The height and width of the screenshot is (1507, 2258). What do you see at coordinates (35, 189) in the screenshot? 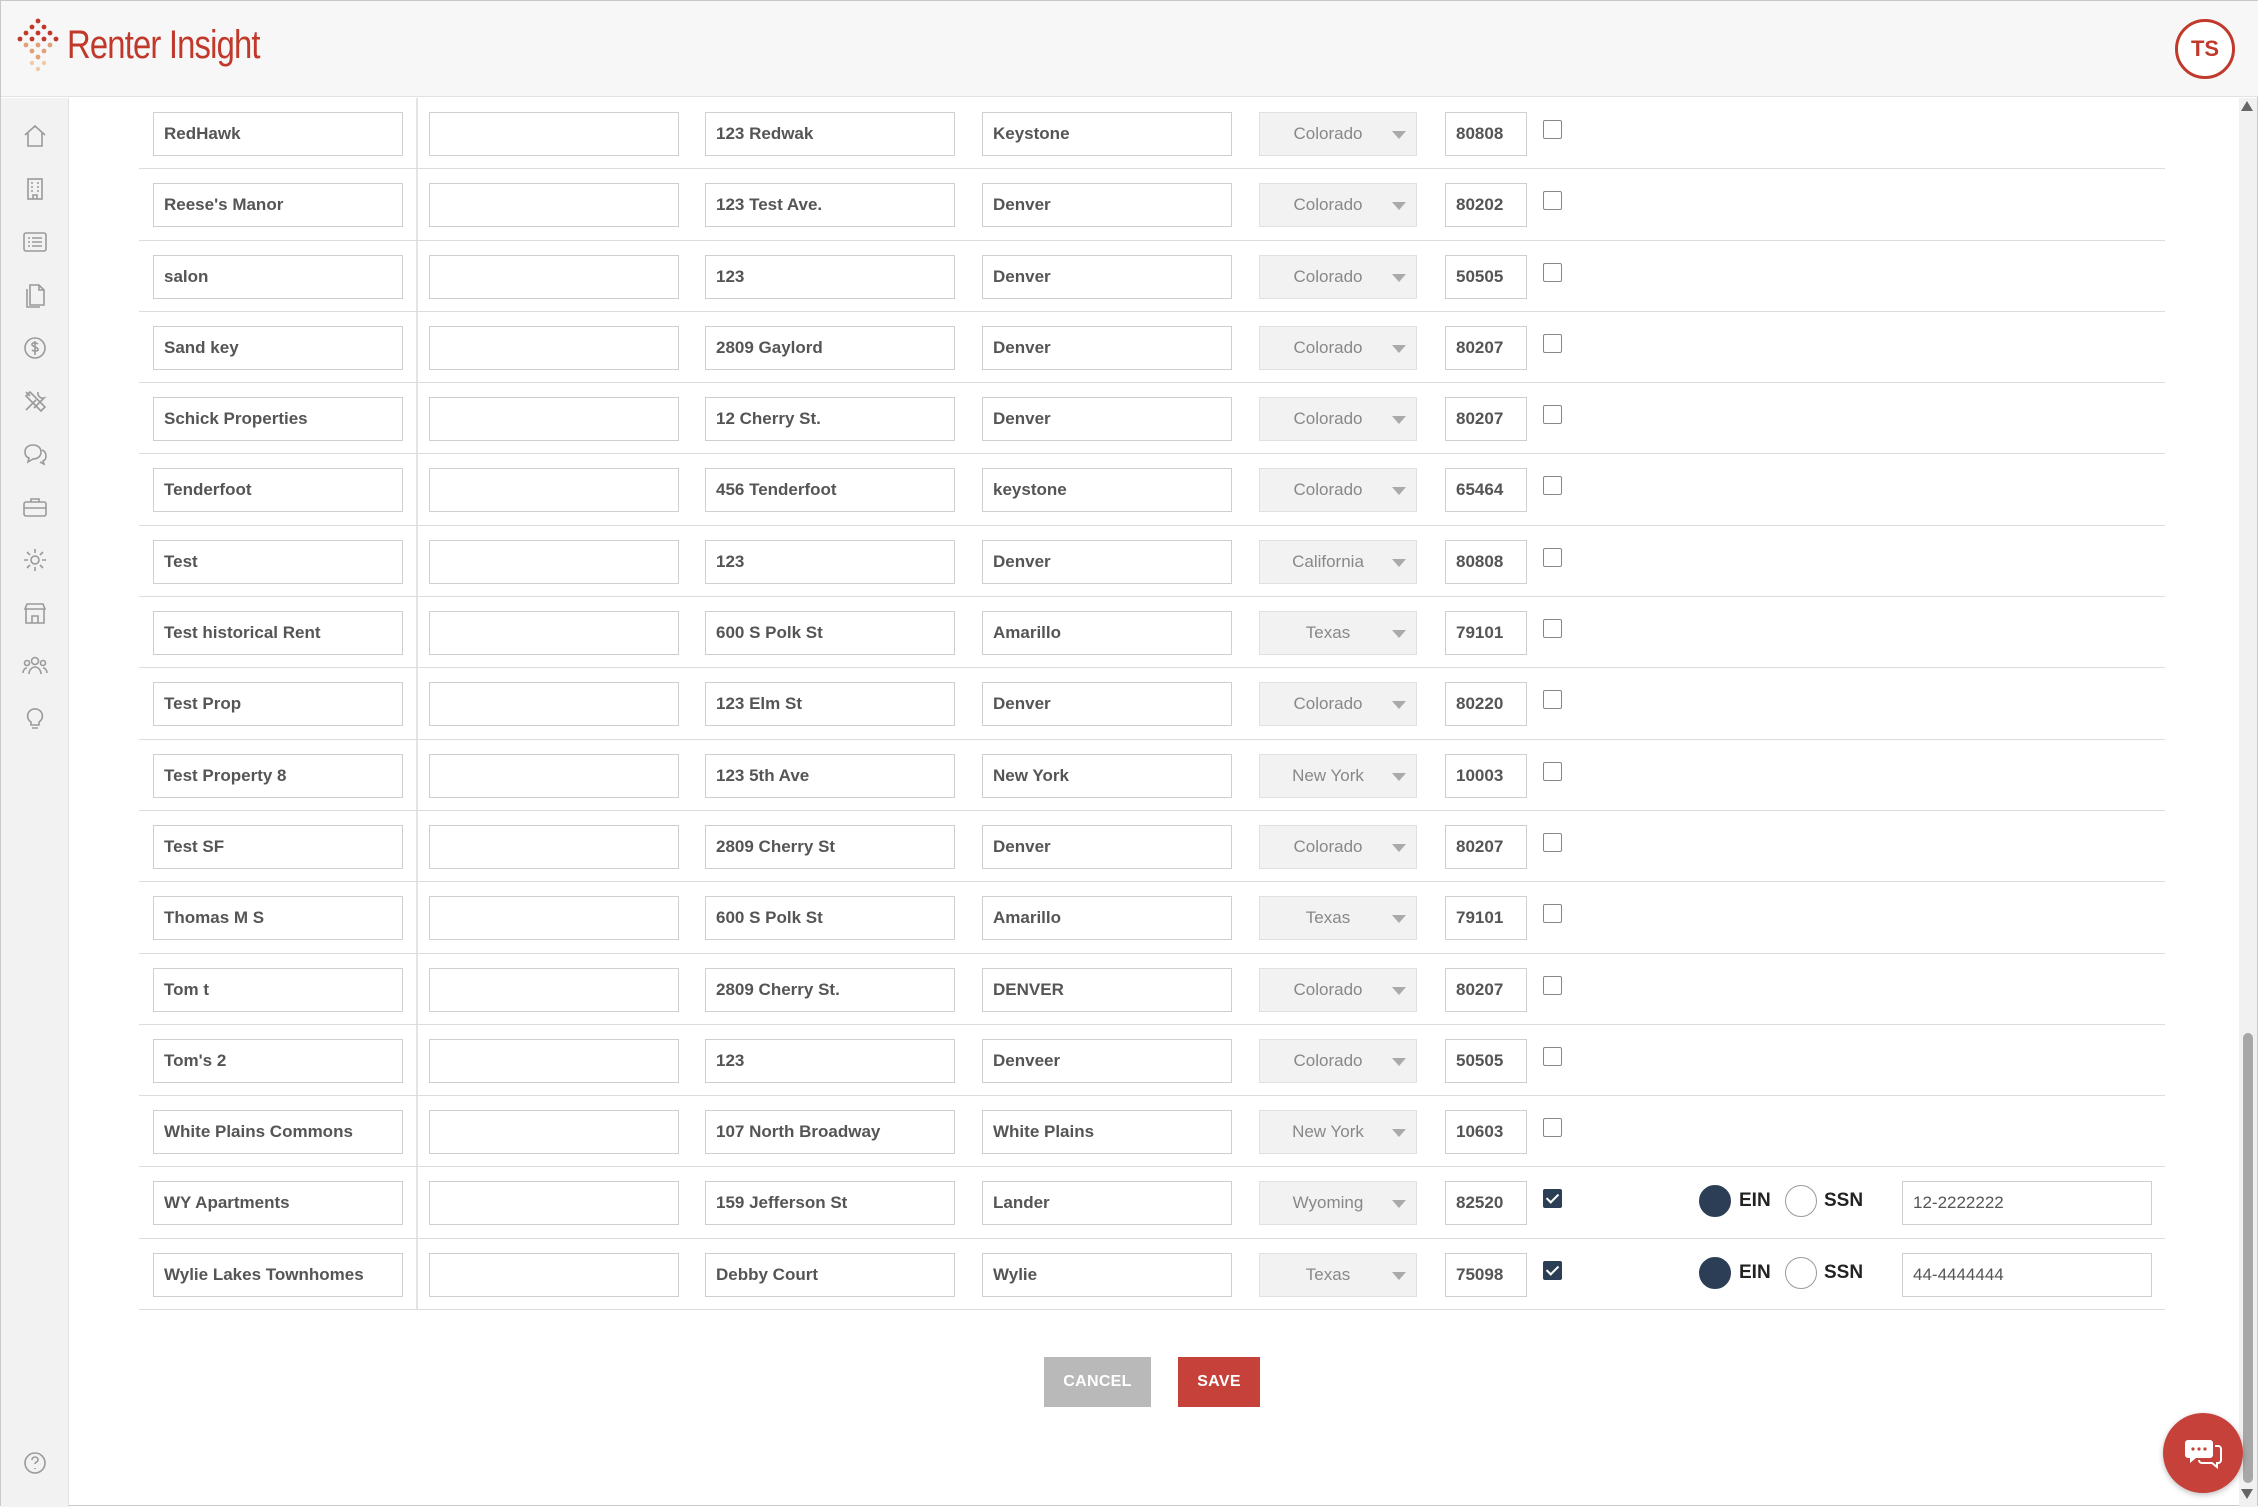
I see `building-icon` at bounding box center [35, 189].